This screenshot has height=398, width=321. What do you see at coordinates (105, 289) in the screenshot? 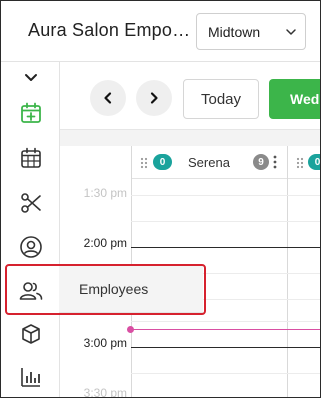
I see `focus-highlight` at bounding box center [105, 289].